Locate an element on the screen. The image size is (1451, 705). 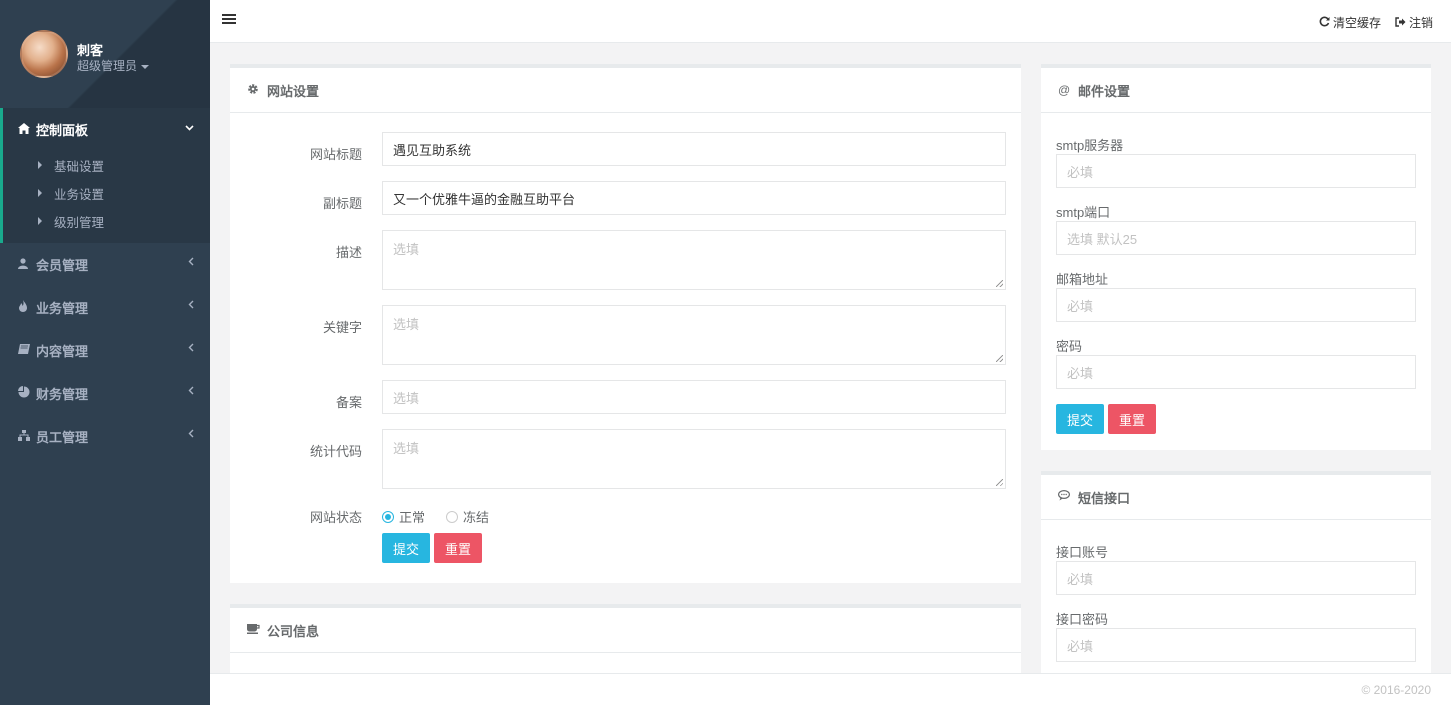
user-role: 超级管理员 is located at coordinates (107, 66).